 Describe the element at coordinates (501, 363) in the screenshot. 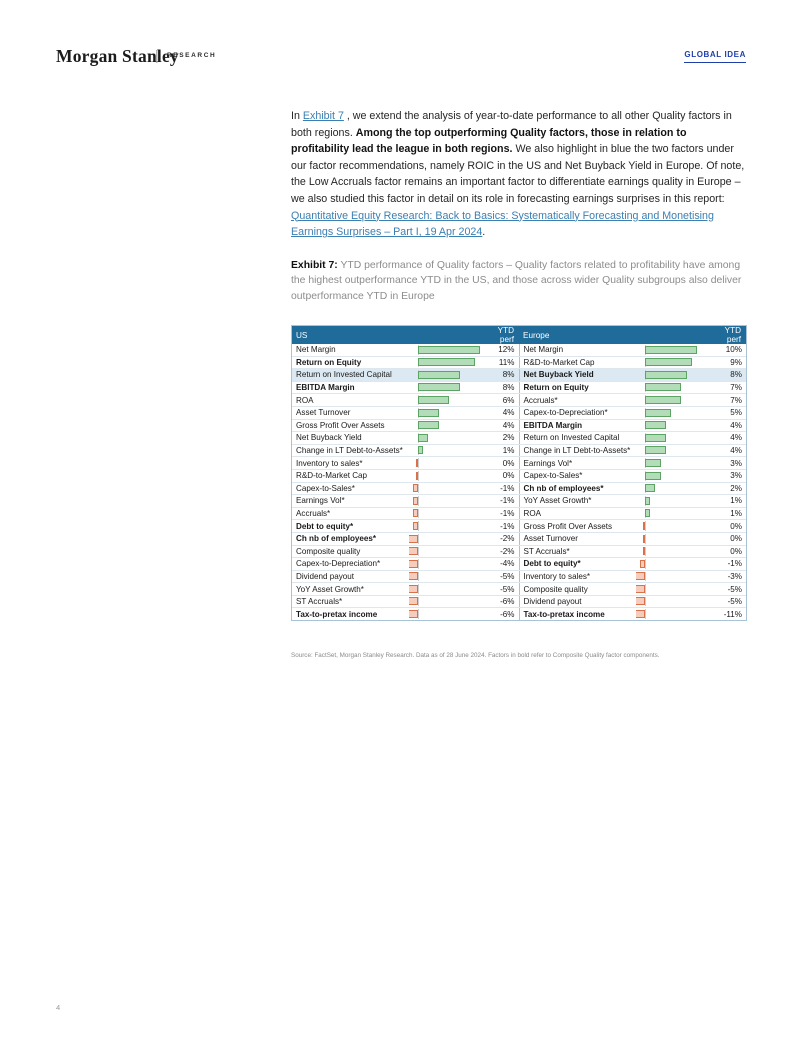

I see `factor-value: 11%` at that location.